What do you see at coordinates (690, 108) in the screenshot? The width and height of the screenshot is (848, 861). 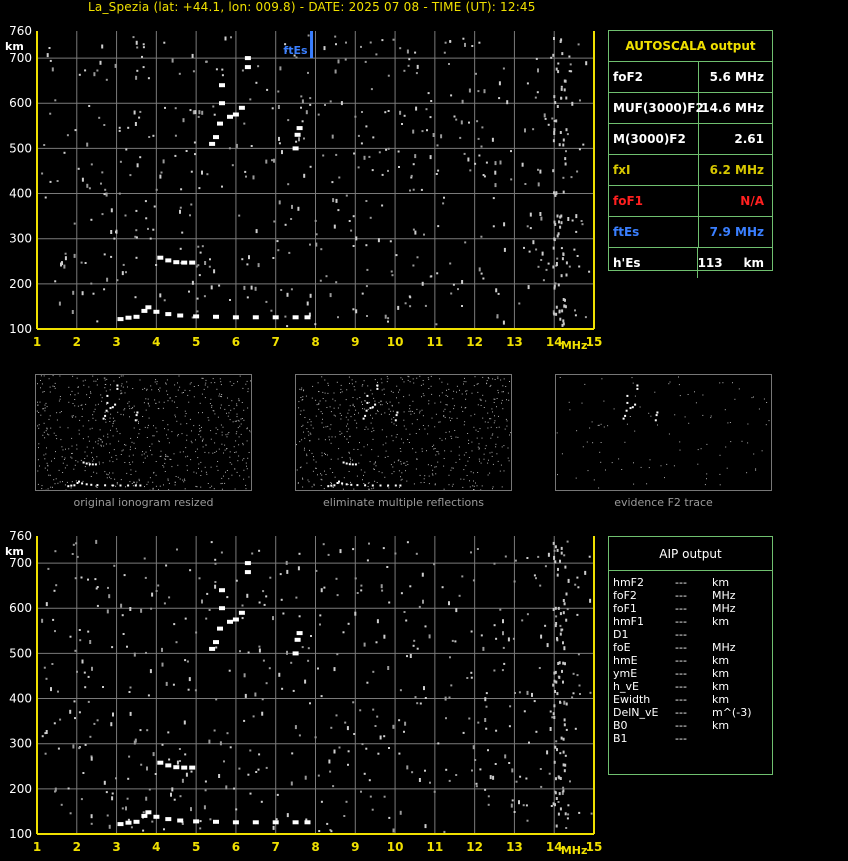 I see `autoscala-row: MUF(3000)F2 14.6 MHz` at bounding box center [690, 108].